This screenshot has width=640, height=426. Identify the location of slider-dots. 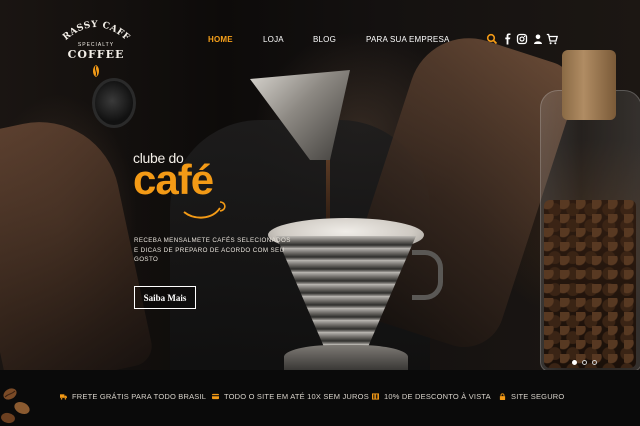
(587, 361).